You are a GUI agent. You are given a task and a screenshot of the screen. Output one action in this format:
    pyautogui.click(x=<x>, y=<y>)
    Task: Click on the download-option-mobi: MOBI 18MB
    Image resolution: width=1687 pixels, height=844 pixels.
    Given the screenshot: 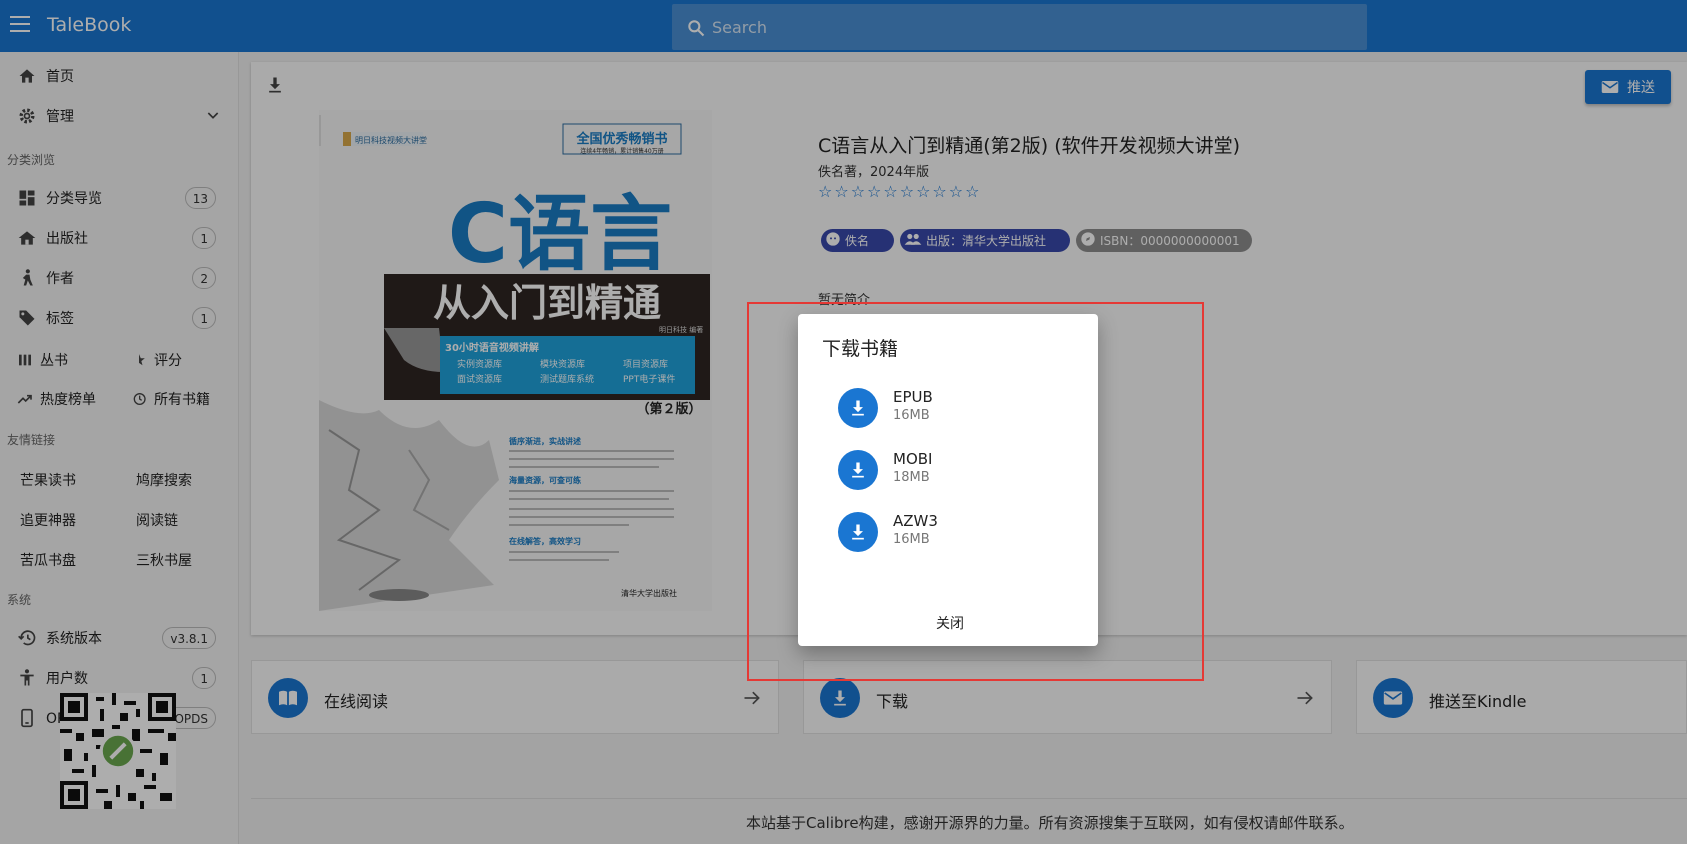 What is the action you would take?
    pyautogui.click(x=958, y=470)
    